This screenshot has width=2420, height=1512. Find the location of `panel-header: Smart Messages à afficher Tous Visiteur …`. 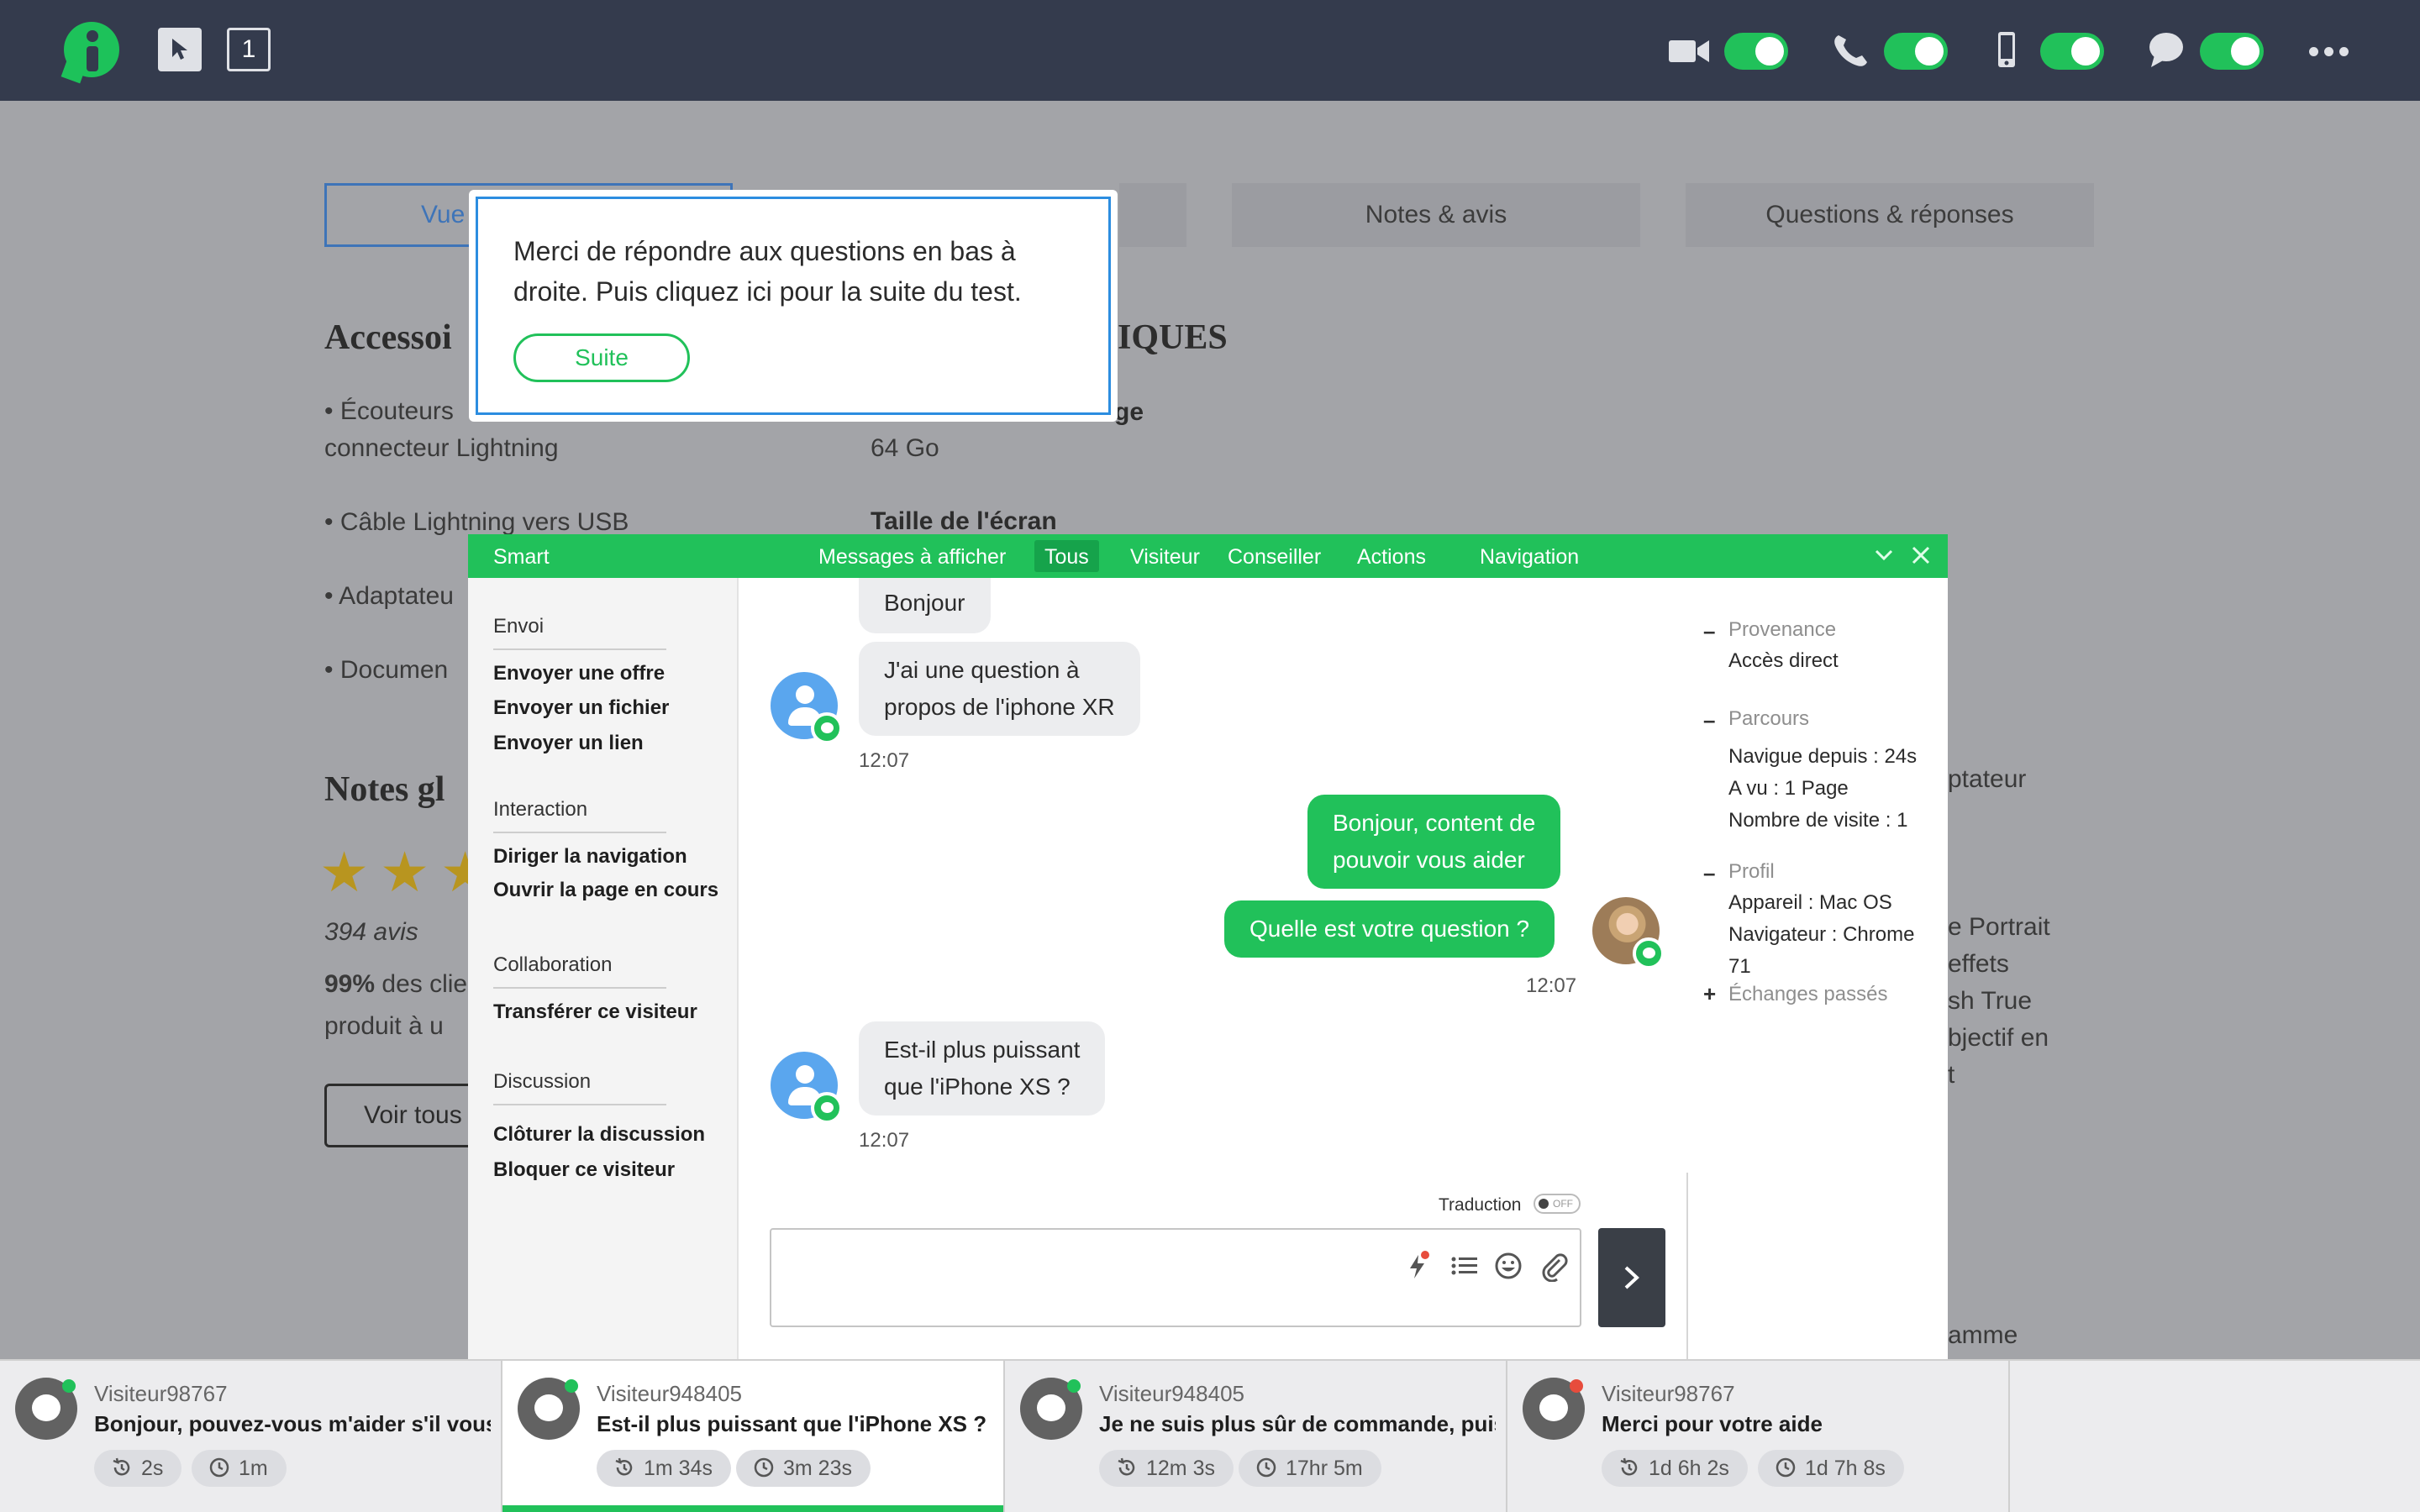

panel-header: Smart Messages à afficher Tous Visiteur … is located at coordinates (1208, 556).